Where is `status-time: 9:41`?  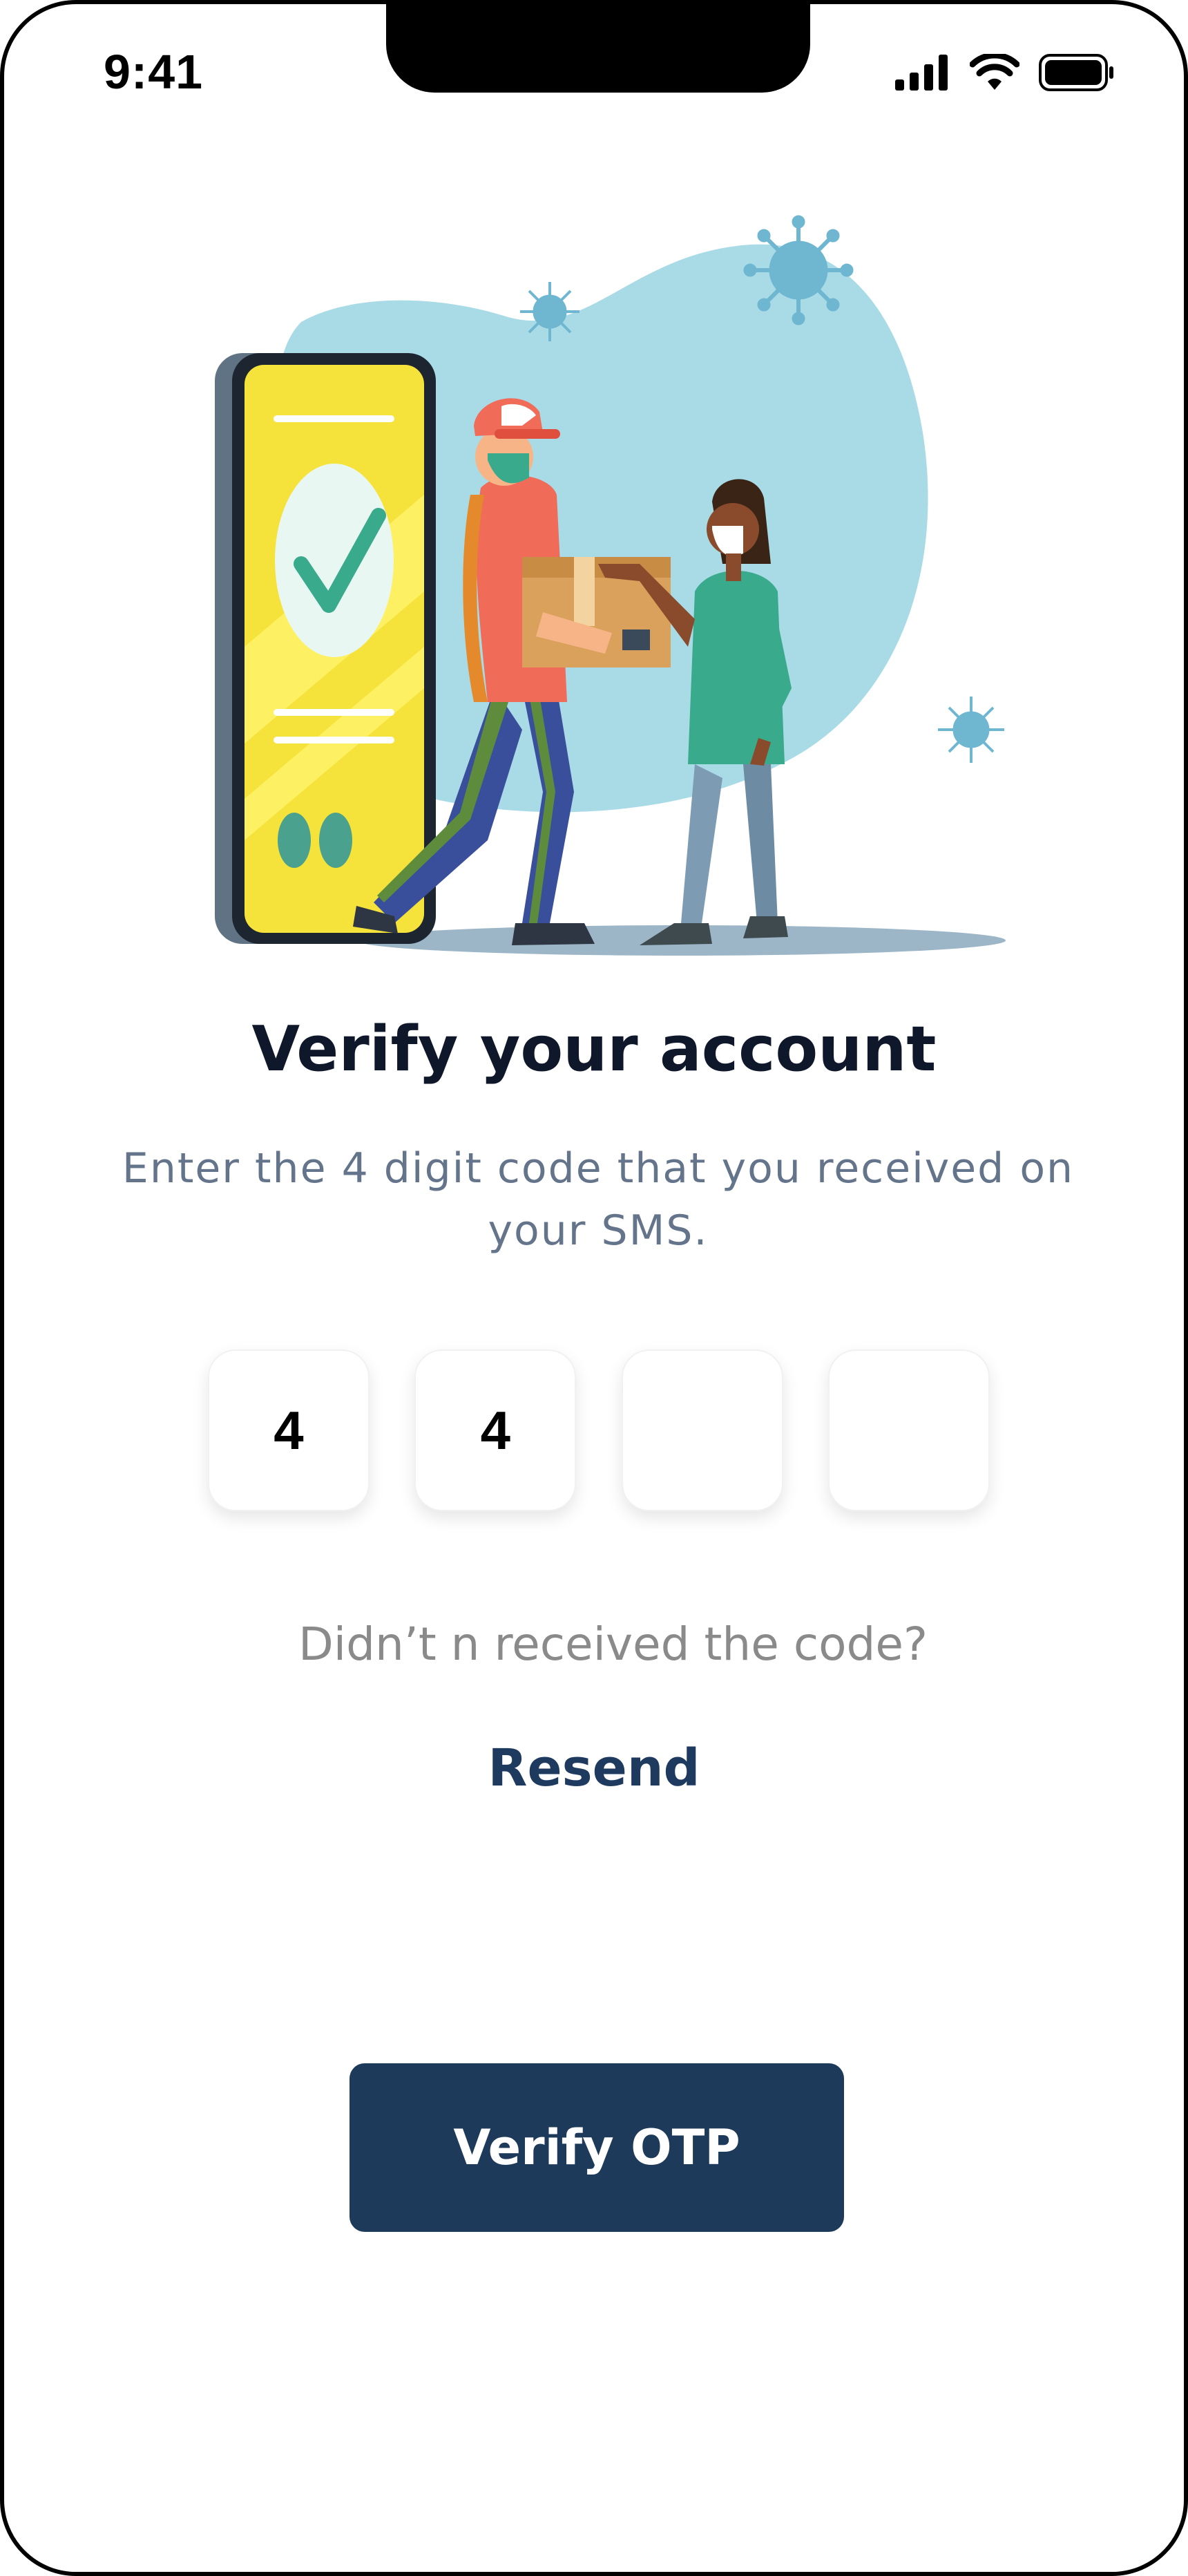 status-time: 9:41 is located at coordinates (154, 72).